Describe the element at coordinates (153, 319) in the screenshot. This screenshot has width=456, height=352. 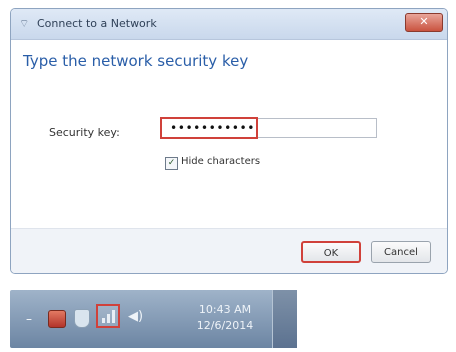
I see `taskbar-notification-area: – ◀) 10:43 AM 12/6/2014` at that location.